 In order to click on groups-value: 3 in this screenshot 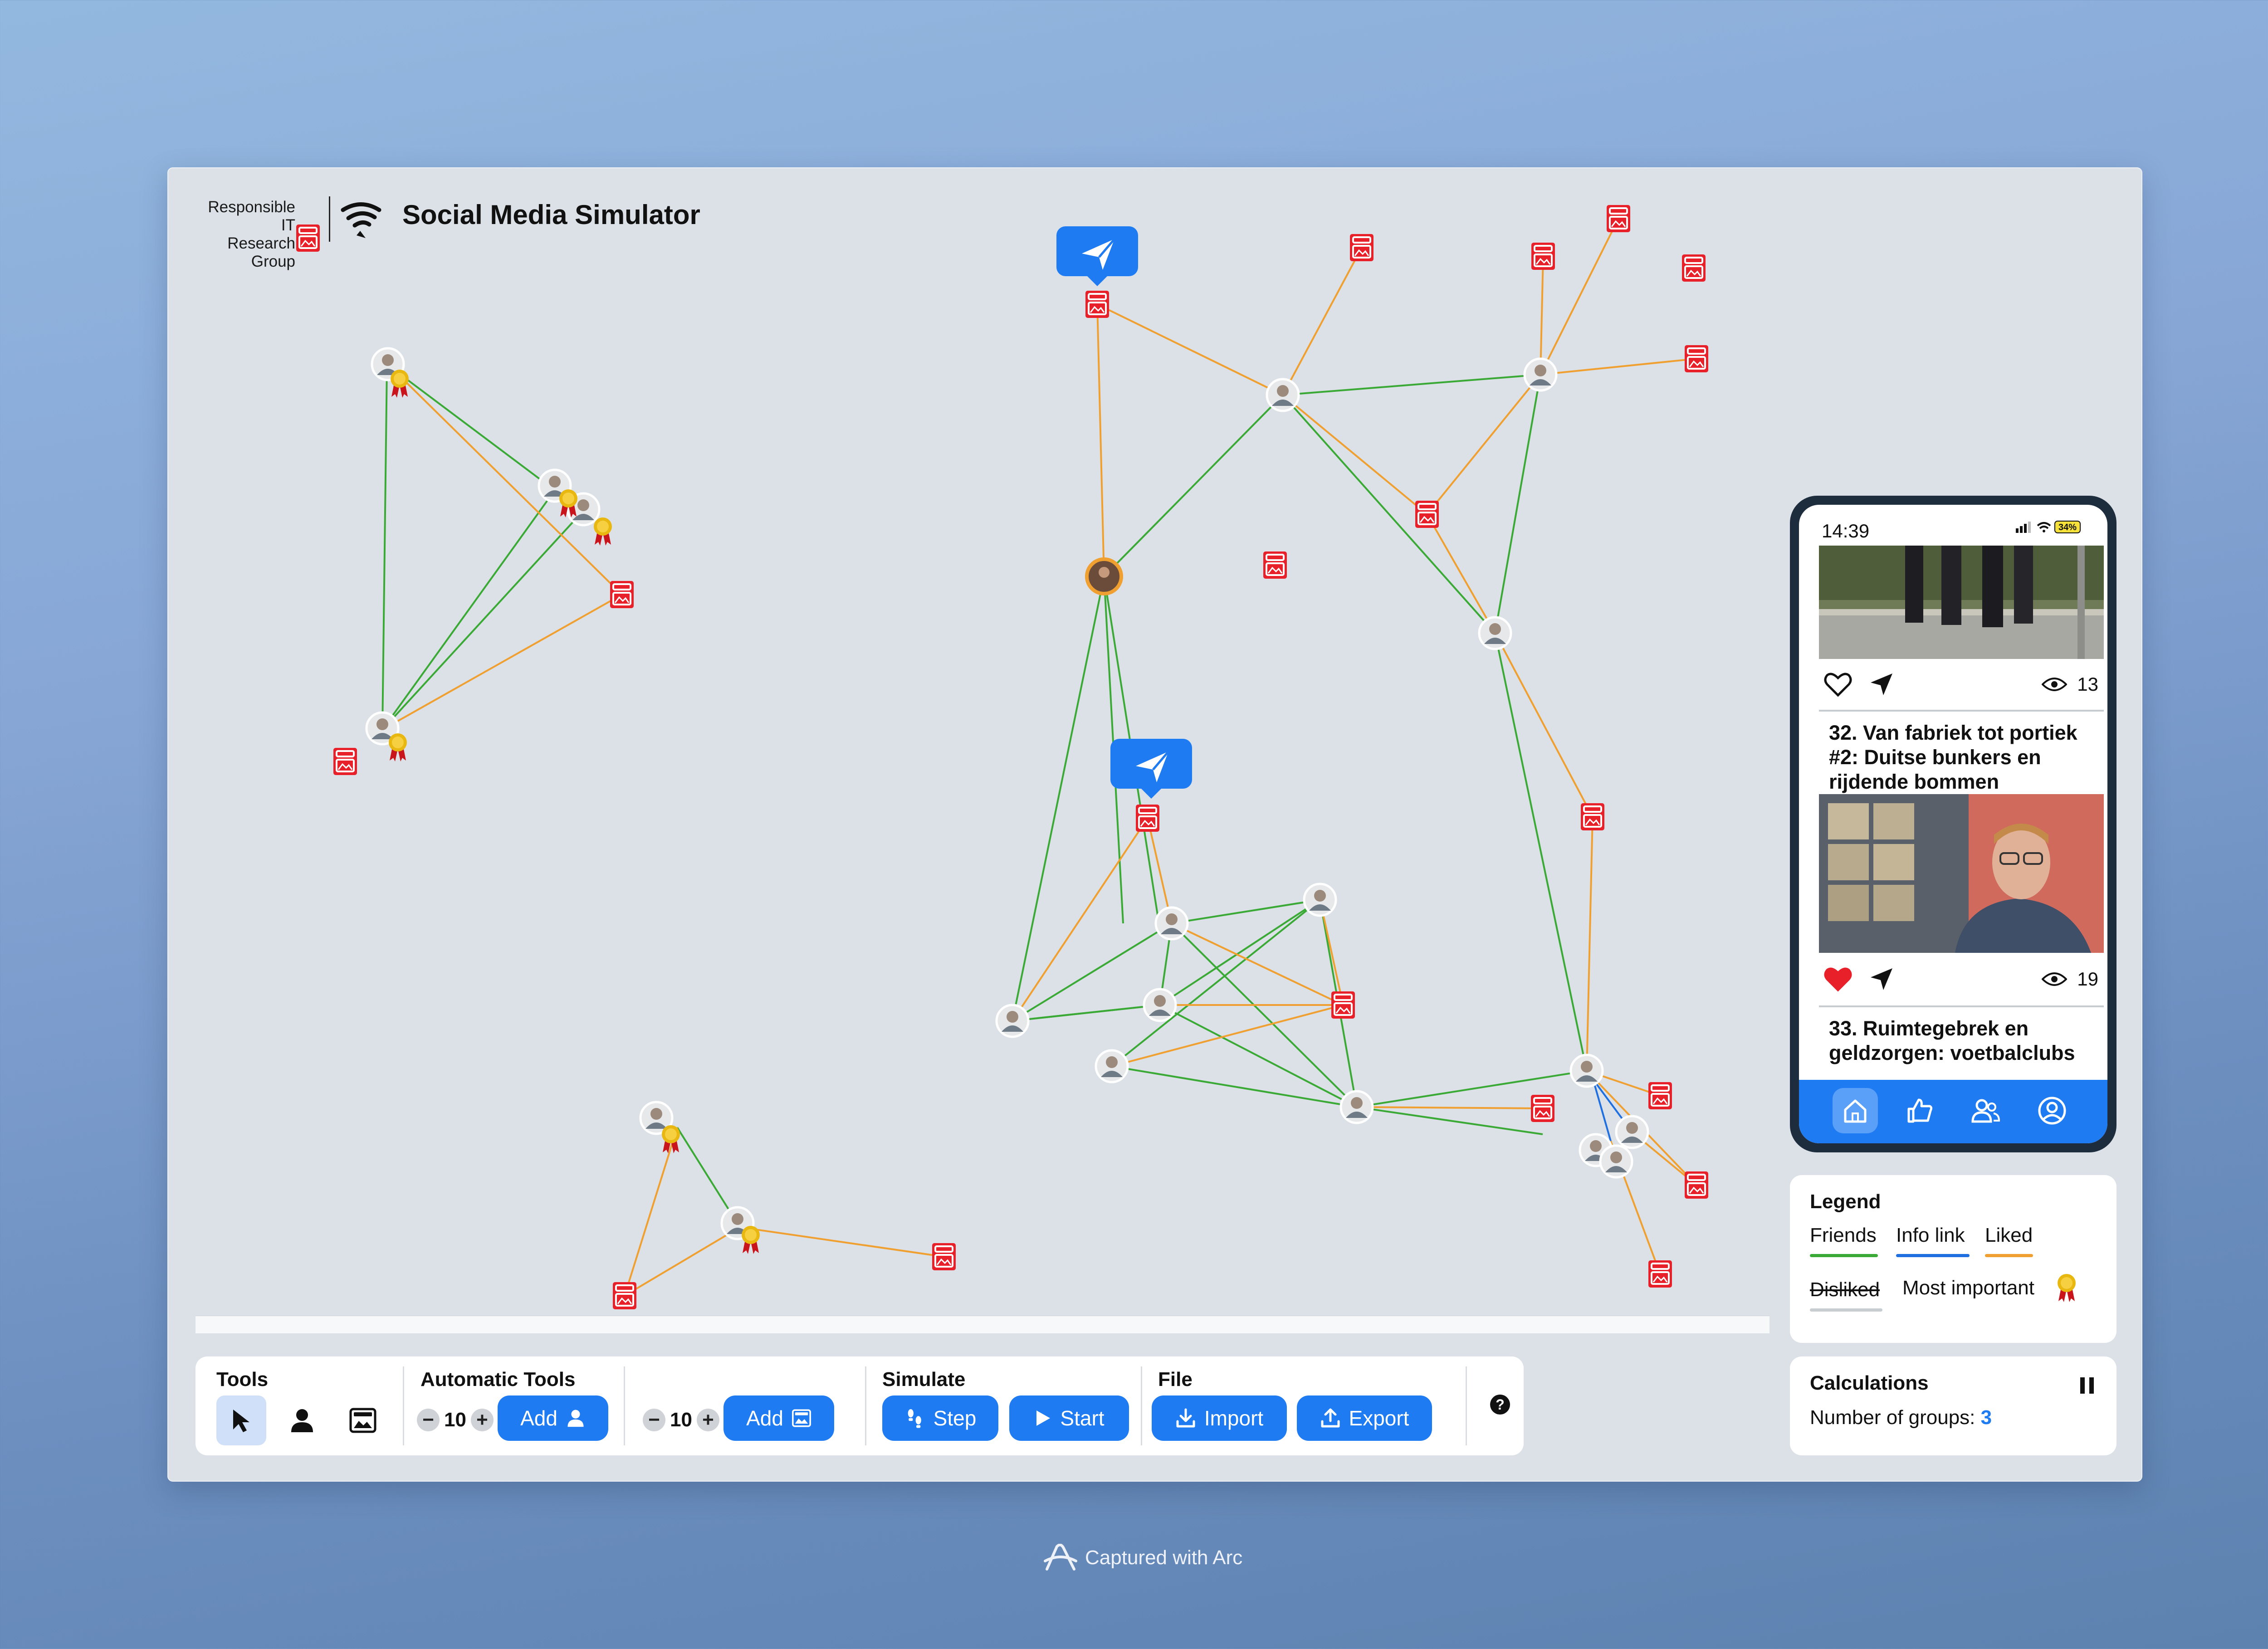, I will do `click(1986, 1417)`.